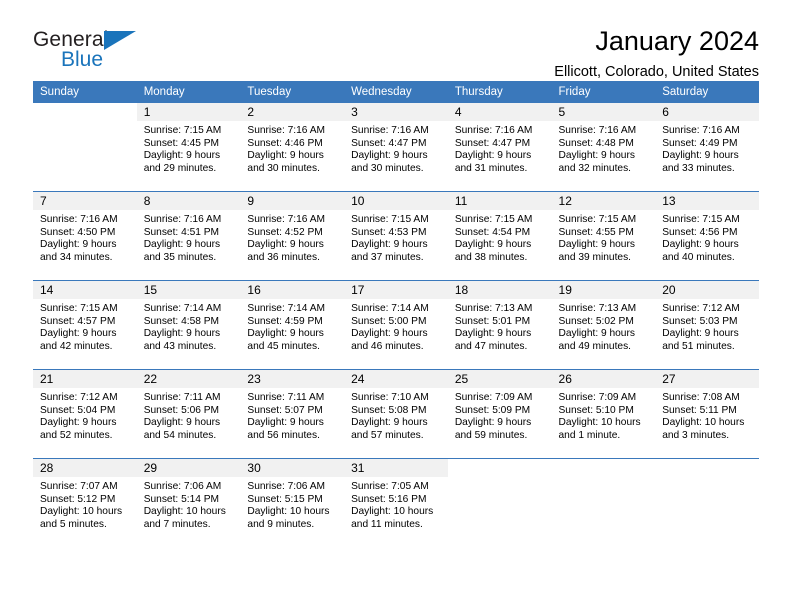  I want to click on day-daylight-line2-text: and 47 minutes., so click(491, 346).